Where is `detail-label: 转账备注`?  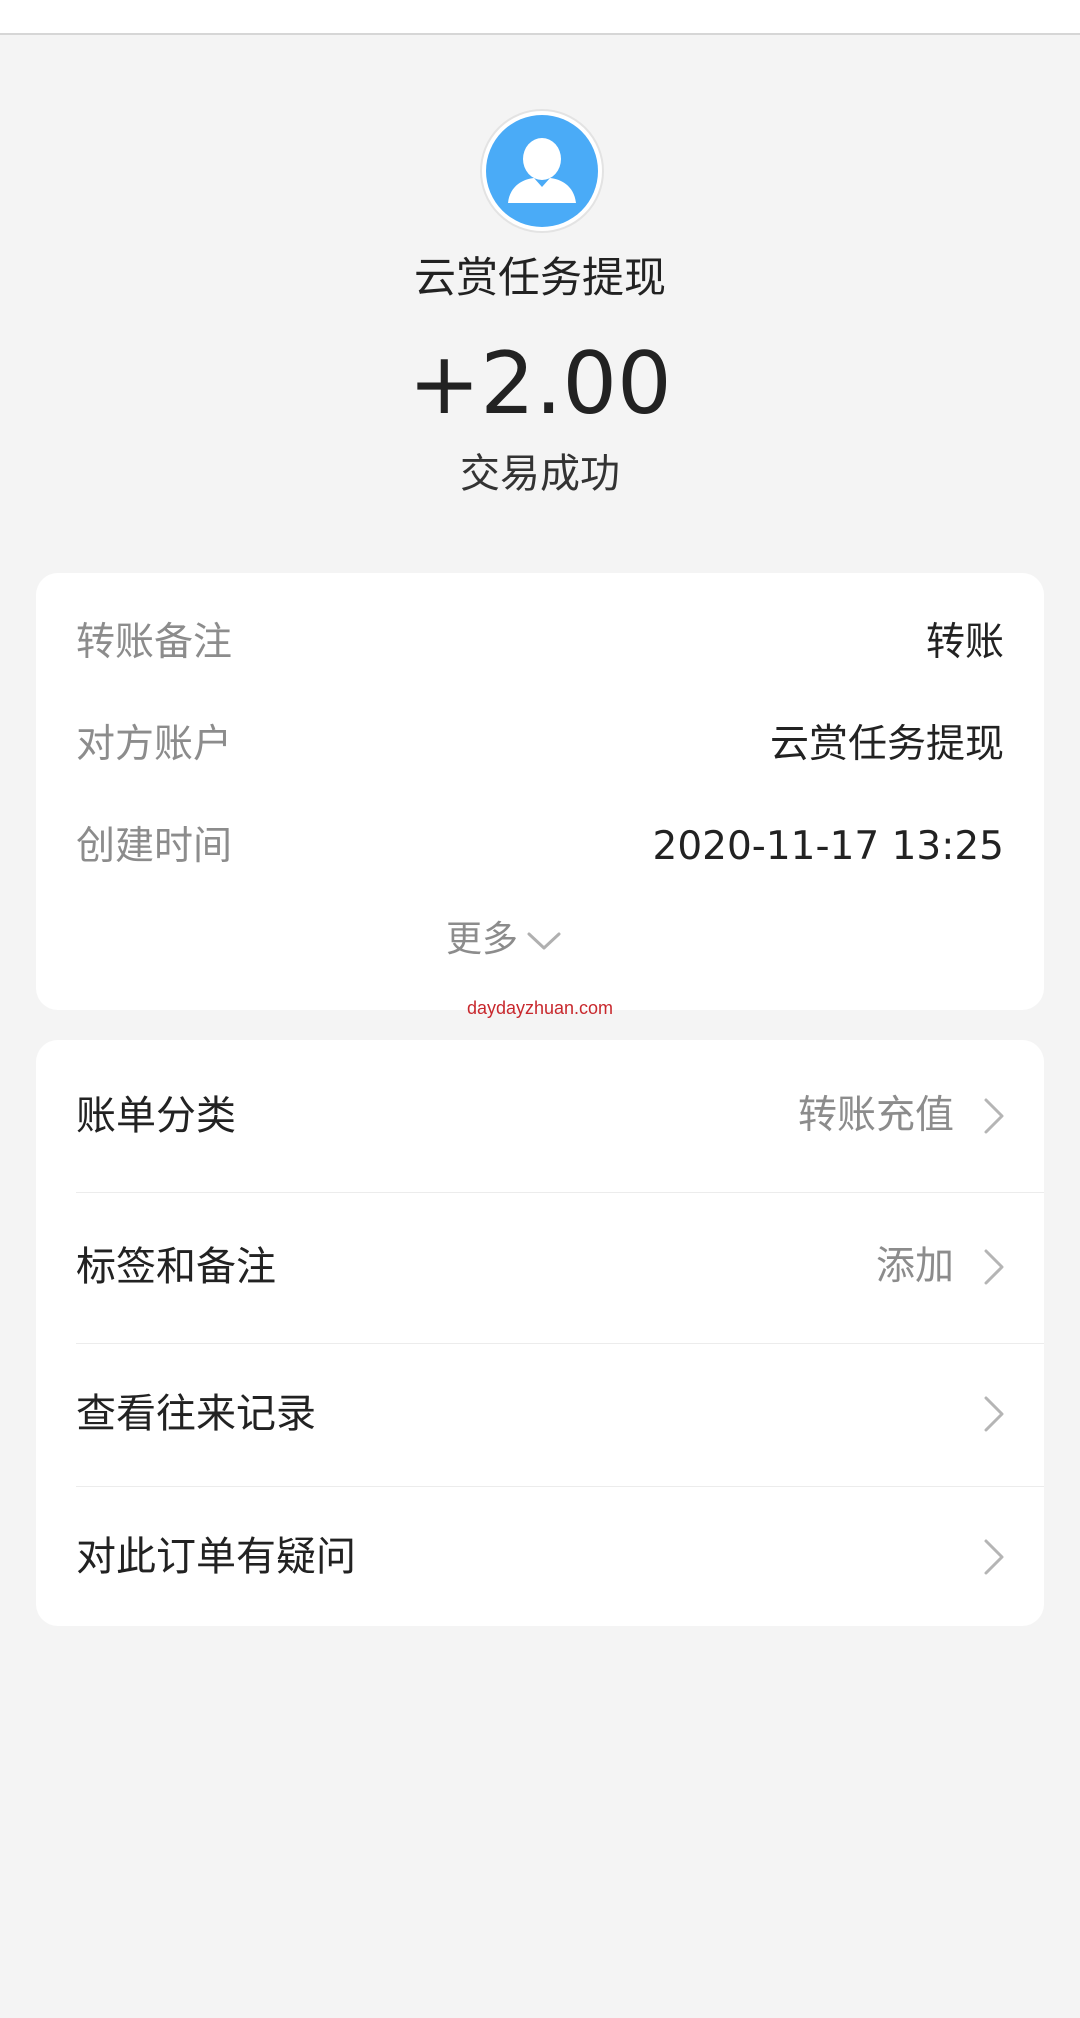 detail-label: 转账备注 is located at coordinates (154, 642).